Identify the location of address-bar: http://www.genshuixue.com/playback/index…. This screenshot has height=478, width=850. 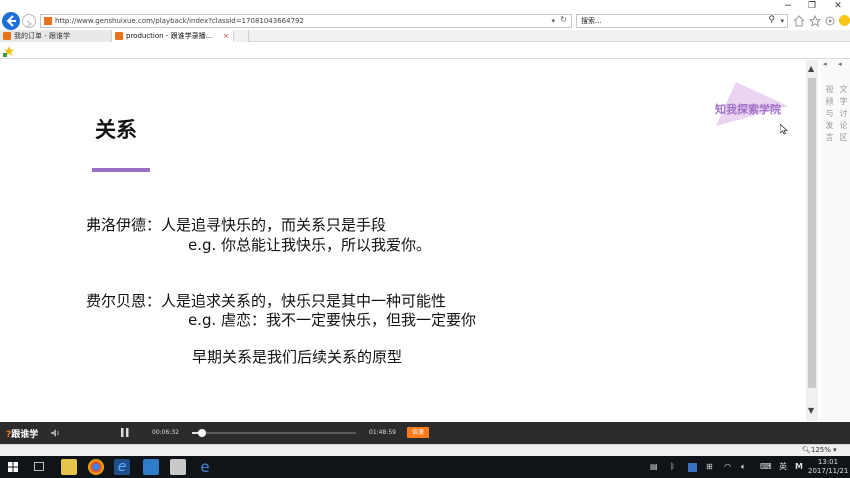
(306, 21).